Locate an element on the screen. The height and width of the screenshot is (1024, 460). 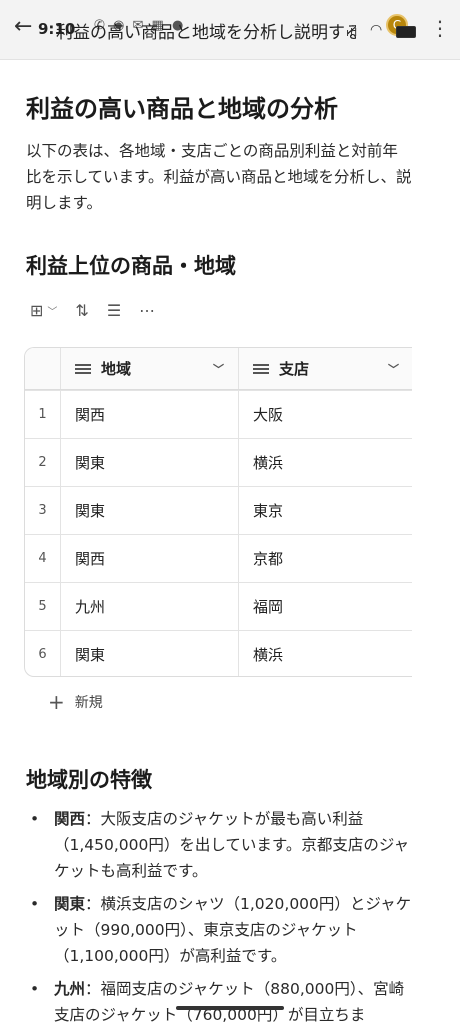
add-row-label: 新規 is located at coordinates (88, 703).